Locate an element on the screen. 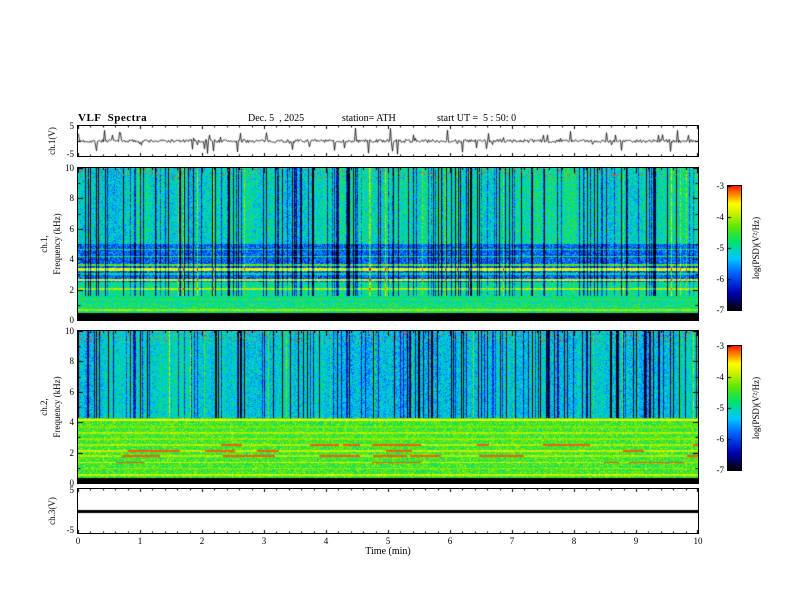 This screenshot has height=612, width=792. spec2-y-tick-label: 0 is located at coordinates (72, 483).